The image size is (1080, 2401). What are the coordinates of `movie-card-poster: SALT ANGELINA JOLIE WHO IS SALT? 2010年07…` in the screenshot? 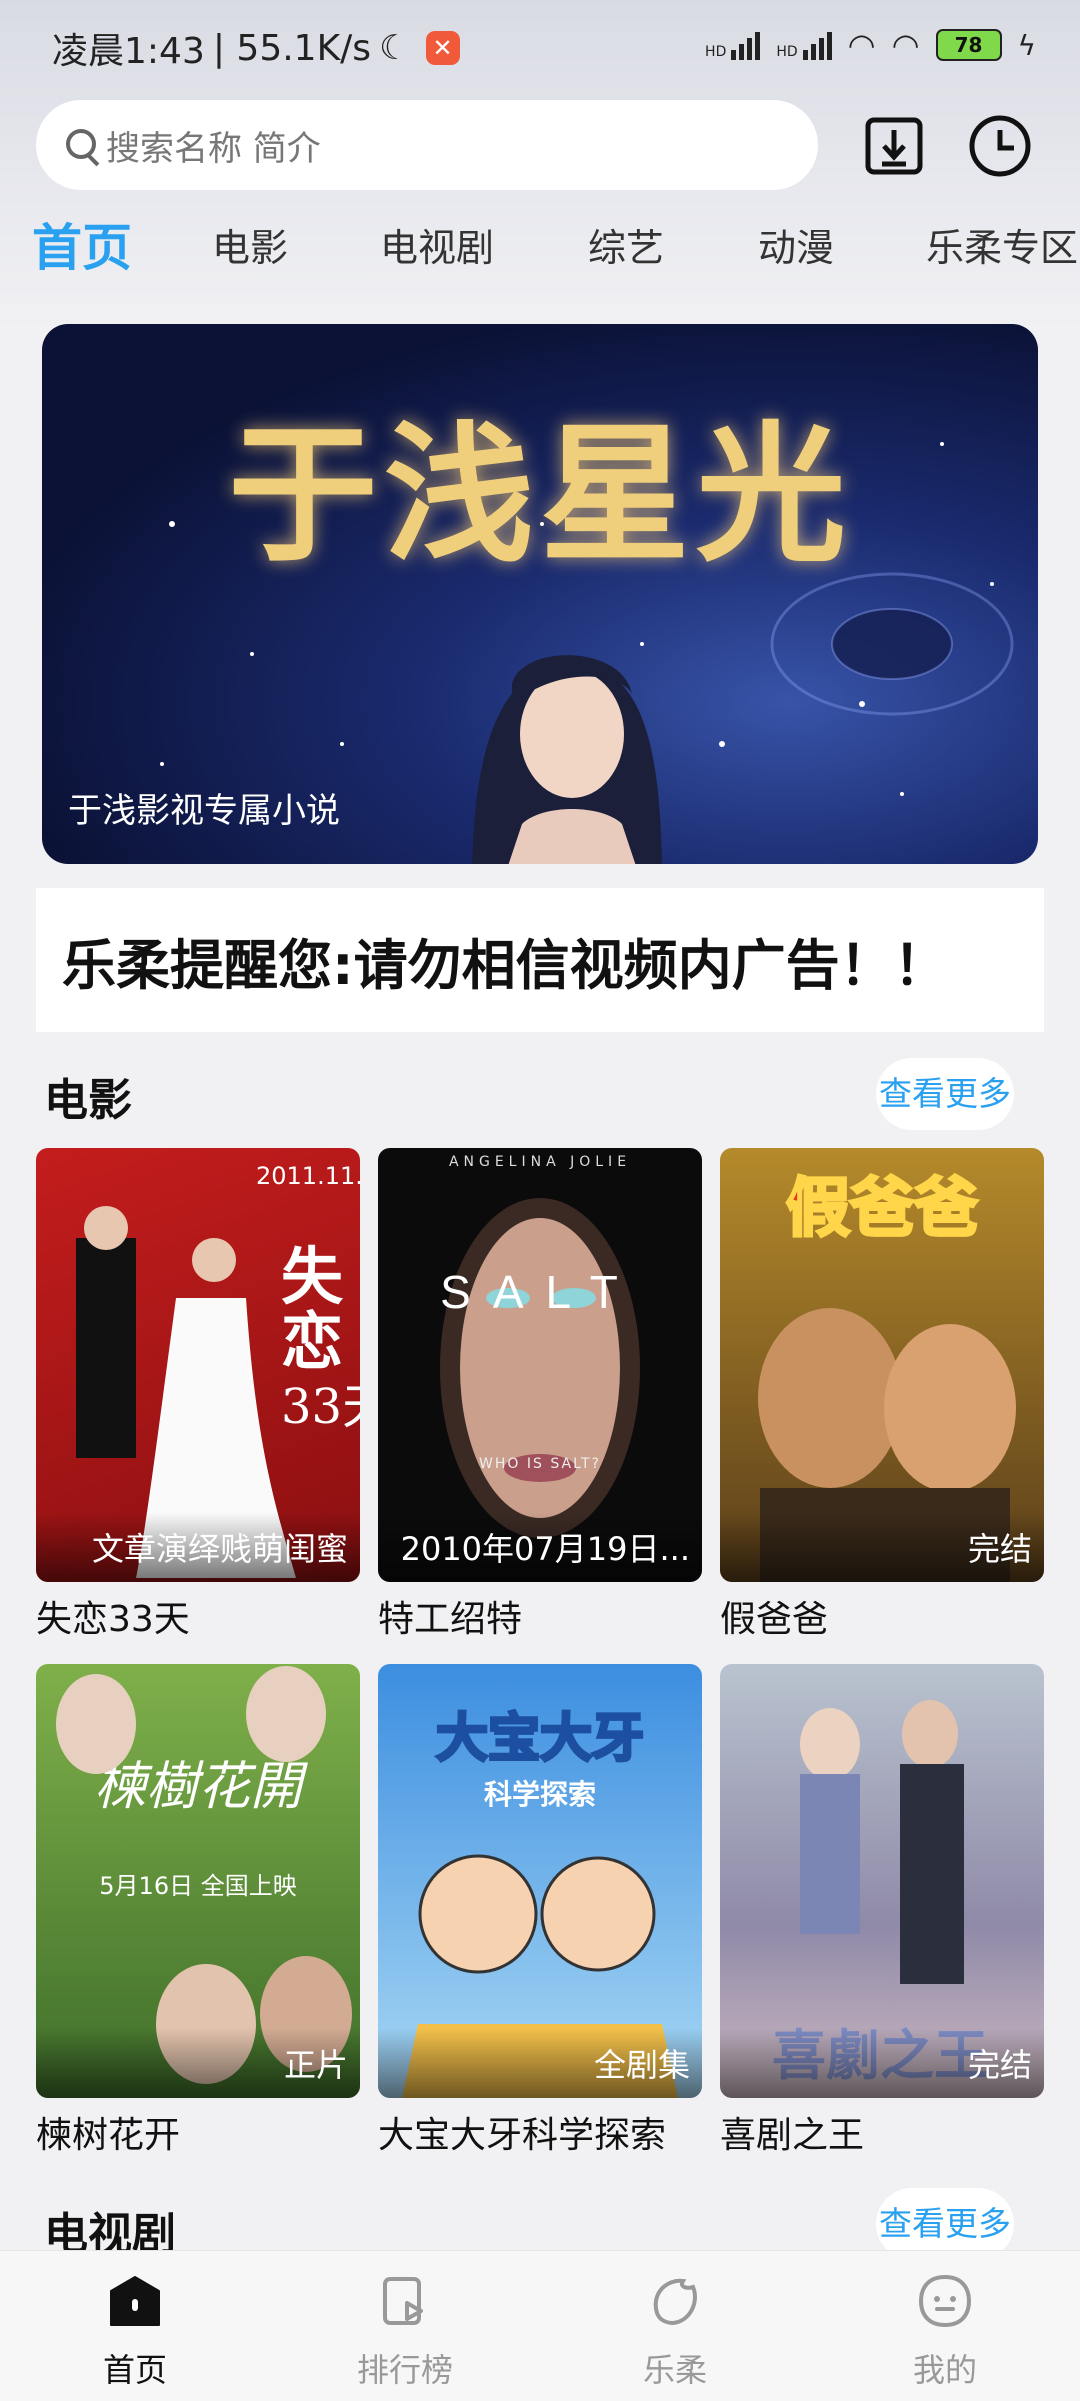 It's located at (540, 1365).